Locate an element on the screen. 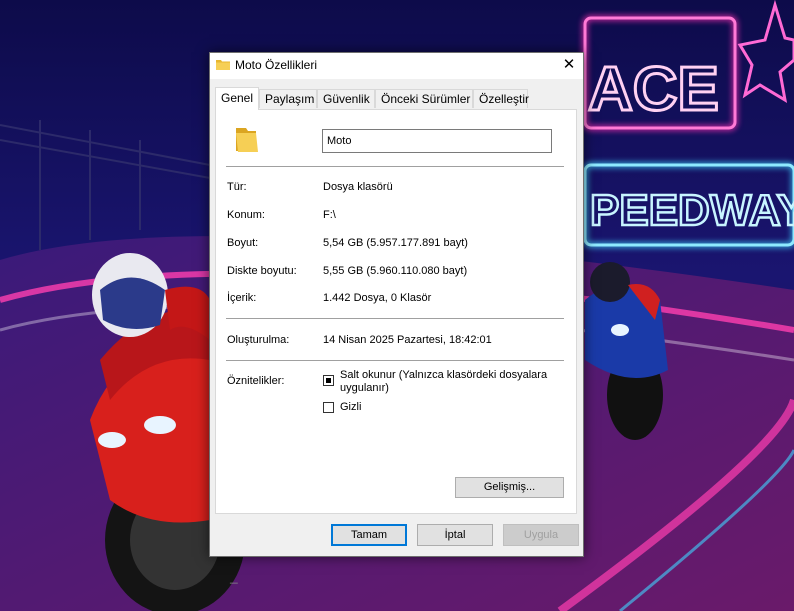 This screenshot has height=611, width=794. created-label: Oluşturulma: is located at coordinates (258, 340).